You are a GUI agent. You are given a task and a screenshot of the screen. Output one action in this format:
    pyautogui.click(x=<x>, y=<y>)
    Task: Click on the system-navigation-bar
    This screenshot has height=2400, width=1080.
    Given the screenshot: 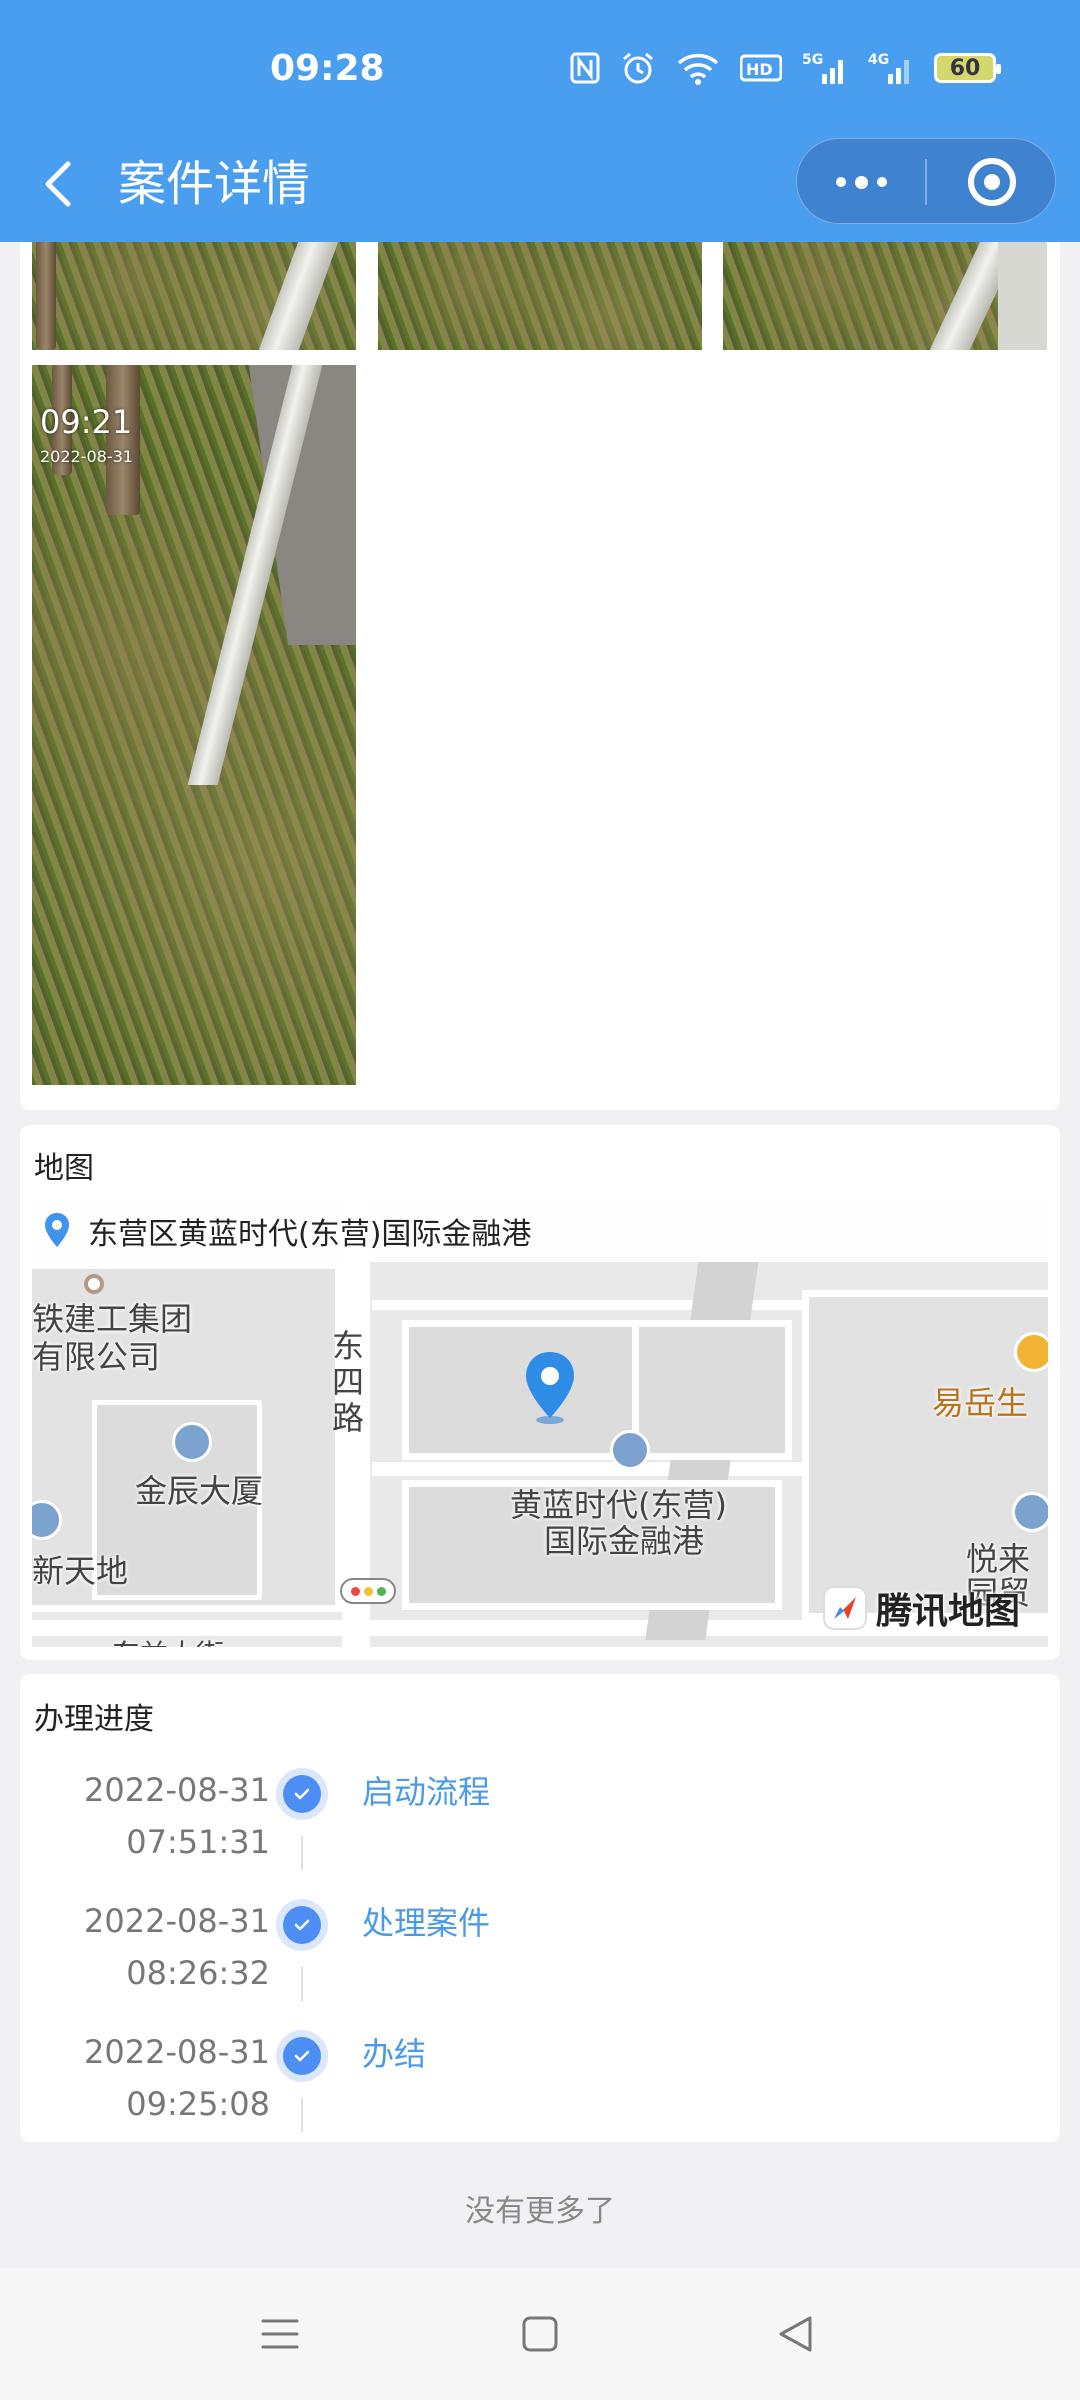 What is the action you would take?
    pyautogui.click(x=540, y=2334)
    